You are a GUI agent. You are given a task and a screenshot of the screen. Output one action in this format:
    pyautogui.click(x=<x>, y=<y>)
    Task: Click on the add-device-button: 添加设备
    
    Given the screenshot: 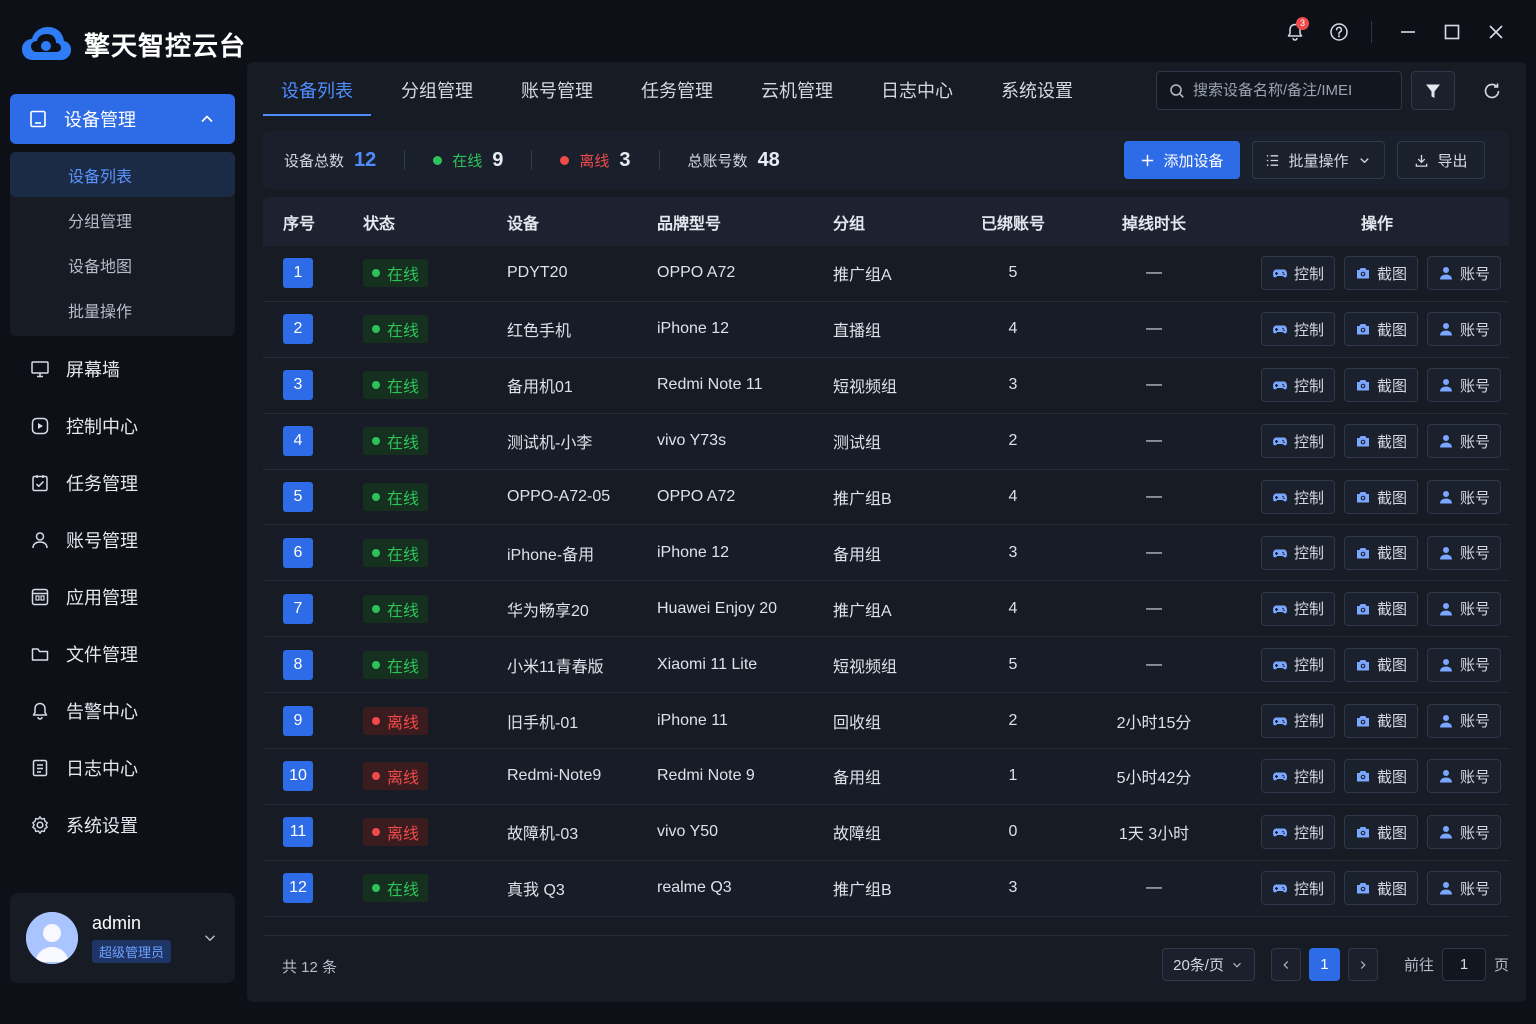 What is the action you would take?
    pyautogui.click(x=1182, y=160)
    